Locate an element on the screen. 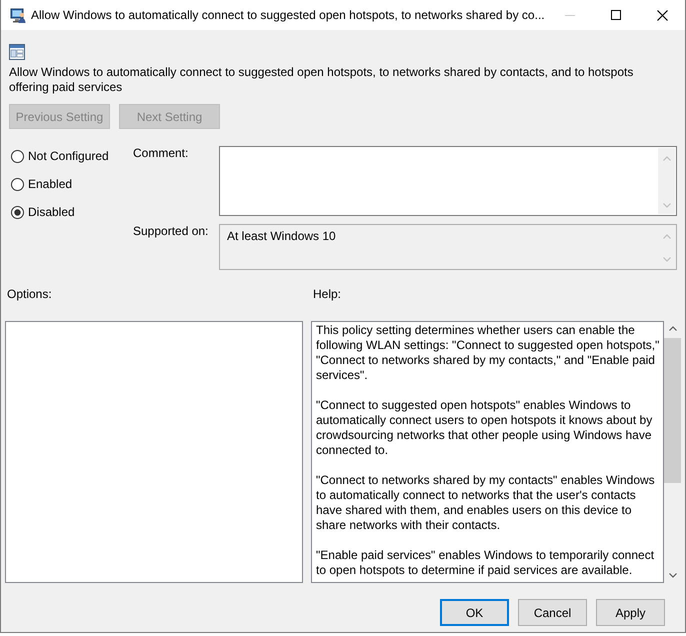 This screenshot has width=686, height=636. help-paragraph: This policy setting determines whether users can enable the following WLAN settings: "Connect to suggested open hotspots," "Connect to networks shared by my contacts," and "Enable paid services". is located at coordinates (488, 353).